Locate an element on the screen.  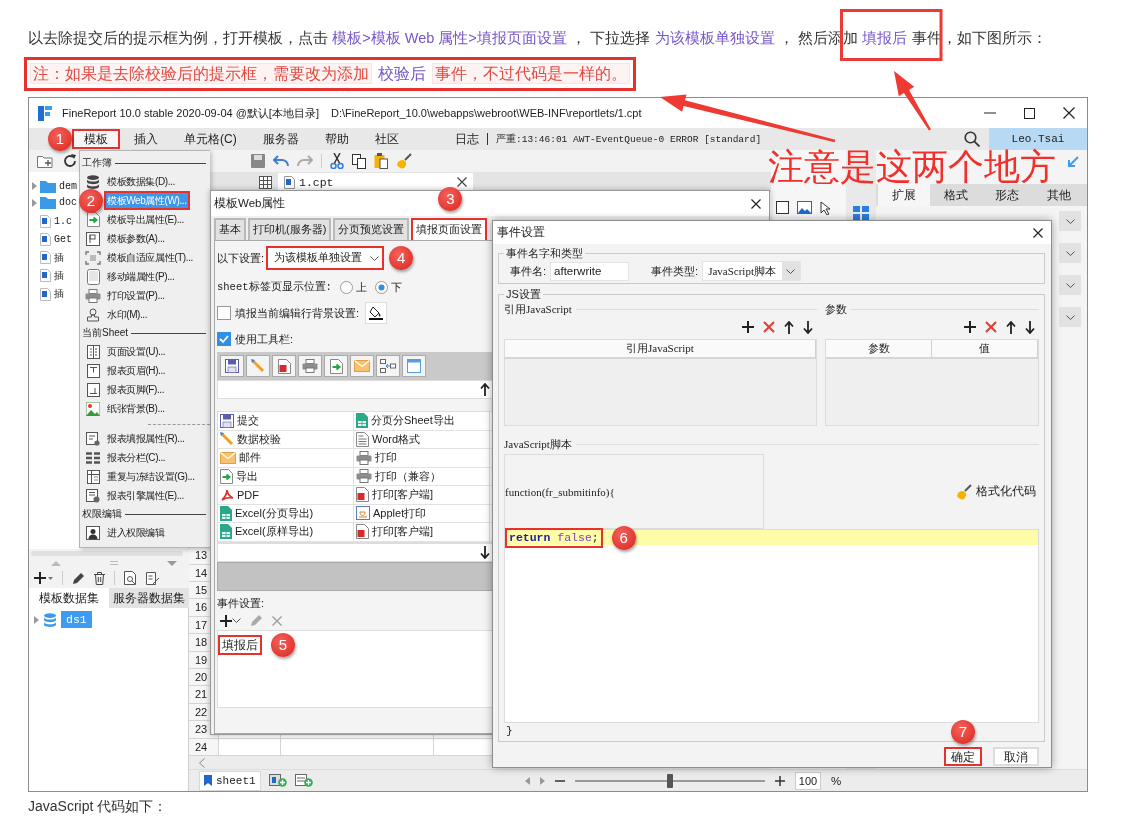
image-icon is located at coordinates (804, 207).